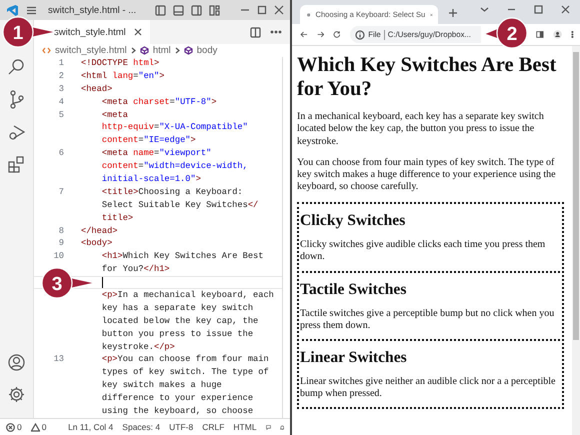 This screenshot has width=580, height=435. What do you see at coordinates (207, 50) in the screenshot?
I see `breadcrumb-item: body` at bounding box center [207, 50].